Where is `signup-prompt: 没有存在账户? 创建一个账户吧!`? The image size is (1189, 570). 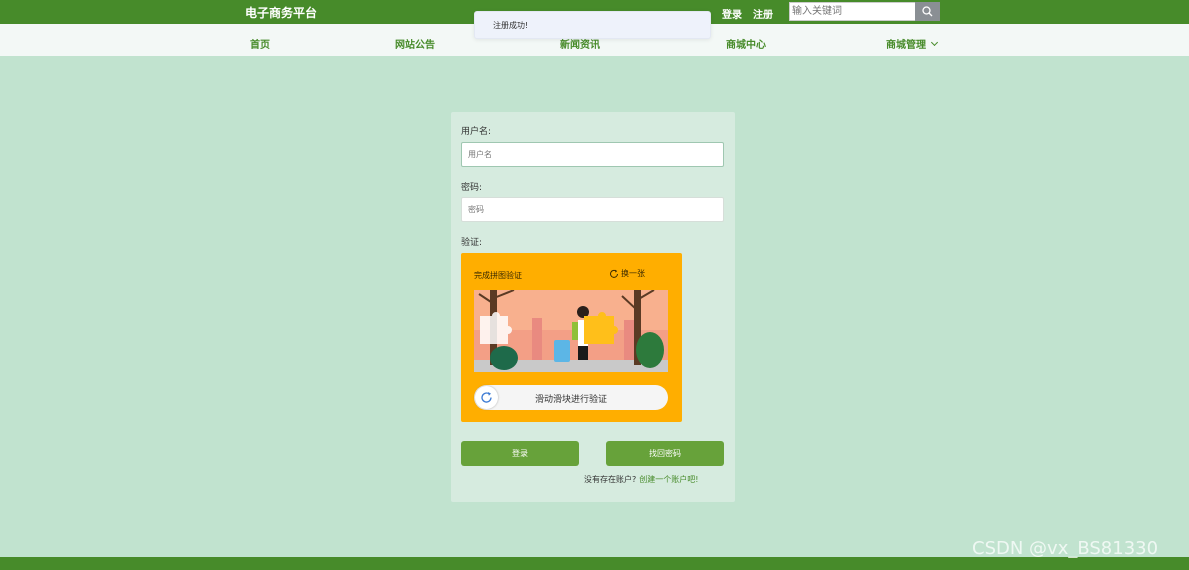 signup-prompt: 没有存在账户? 创建一个账户吧! is located at coordinates (641, 479).